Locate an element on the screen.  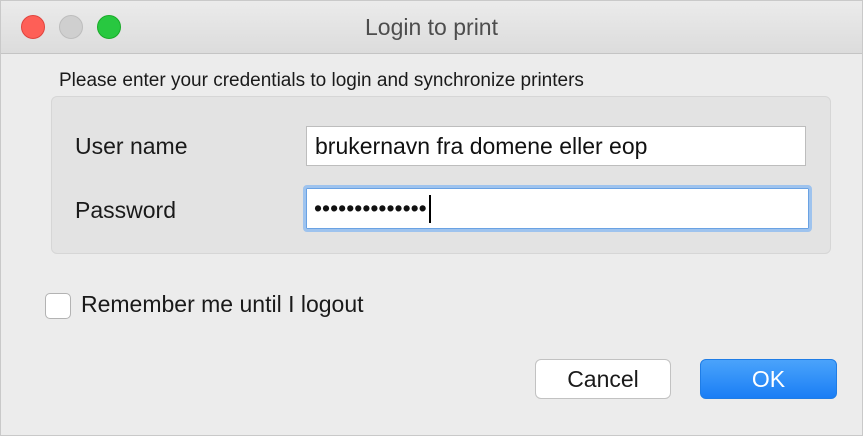
ok-button: OK is located at coordinates (768, 379).